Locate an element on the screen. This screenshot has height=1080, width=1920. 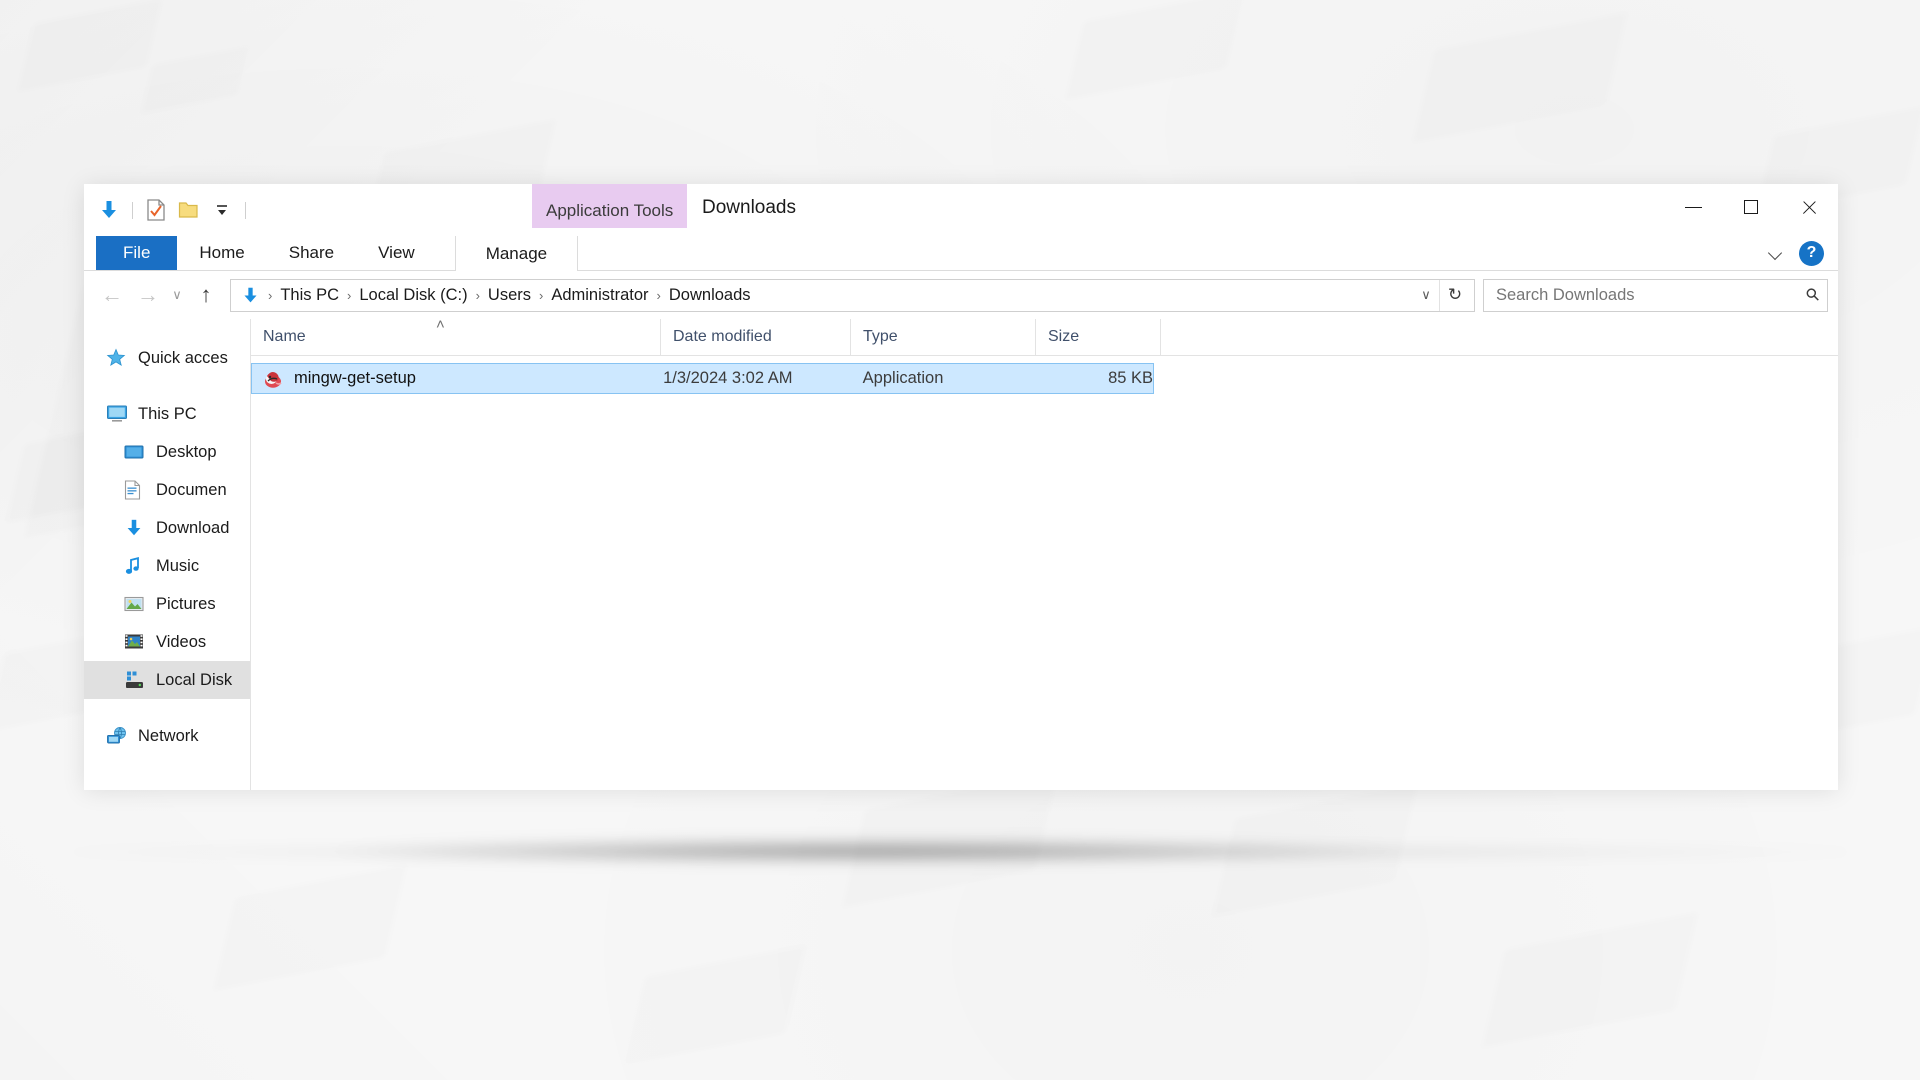
downloads-folder-icon is located at coordinates (109, 210).